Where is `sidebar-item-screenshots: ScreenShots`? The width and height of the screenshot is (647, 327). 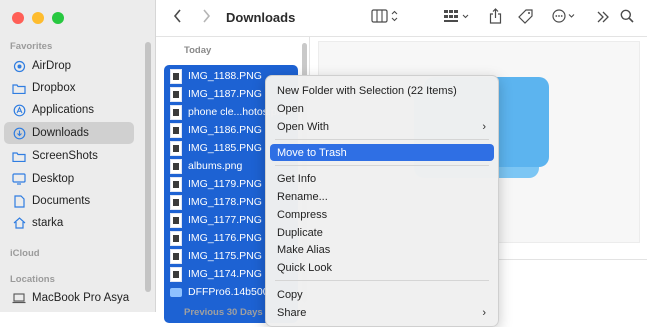 sidebar-item-screenshots: ScreenShots is located at coordinates (69, 156).